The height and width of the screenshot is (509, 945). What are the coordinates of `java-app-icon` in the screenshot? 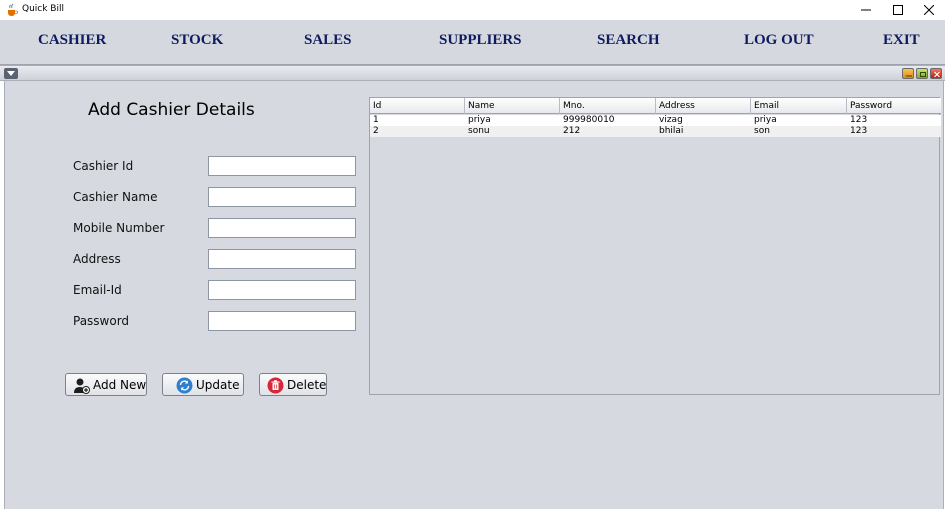 It's located at (12, 9).